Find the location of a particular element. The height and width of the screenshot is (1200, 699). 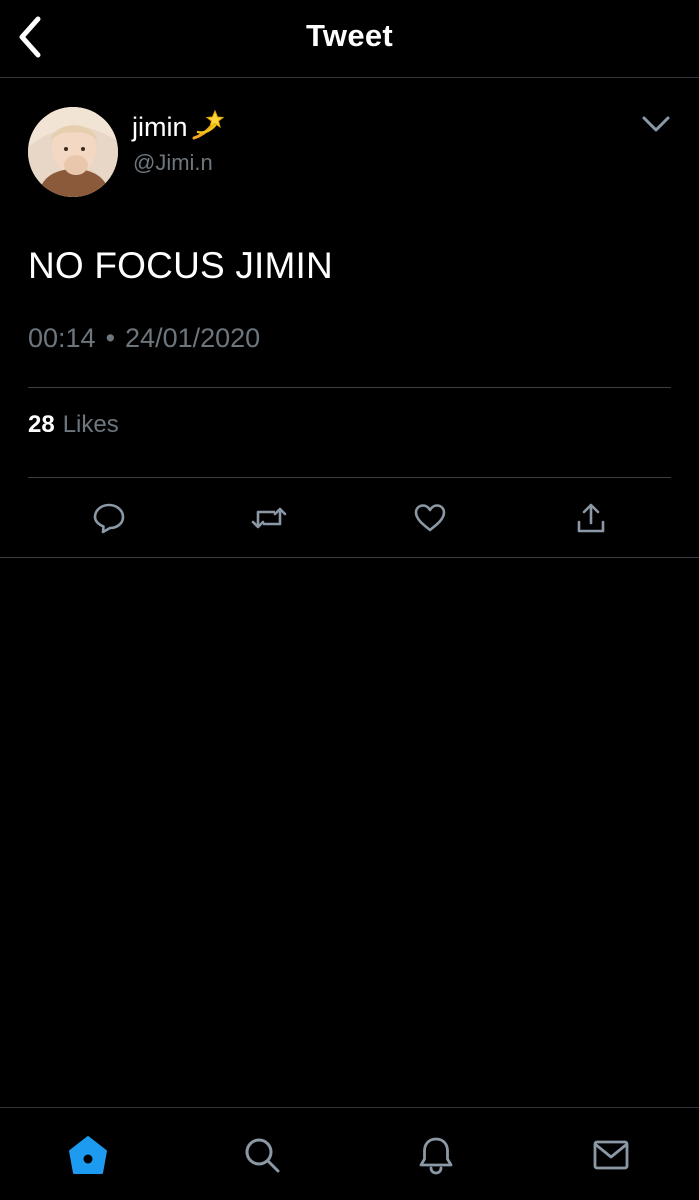

messages-icon is located at coordinates (611, 1155).